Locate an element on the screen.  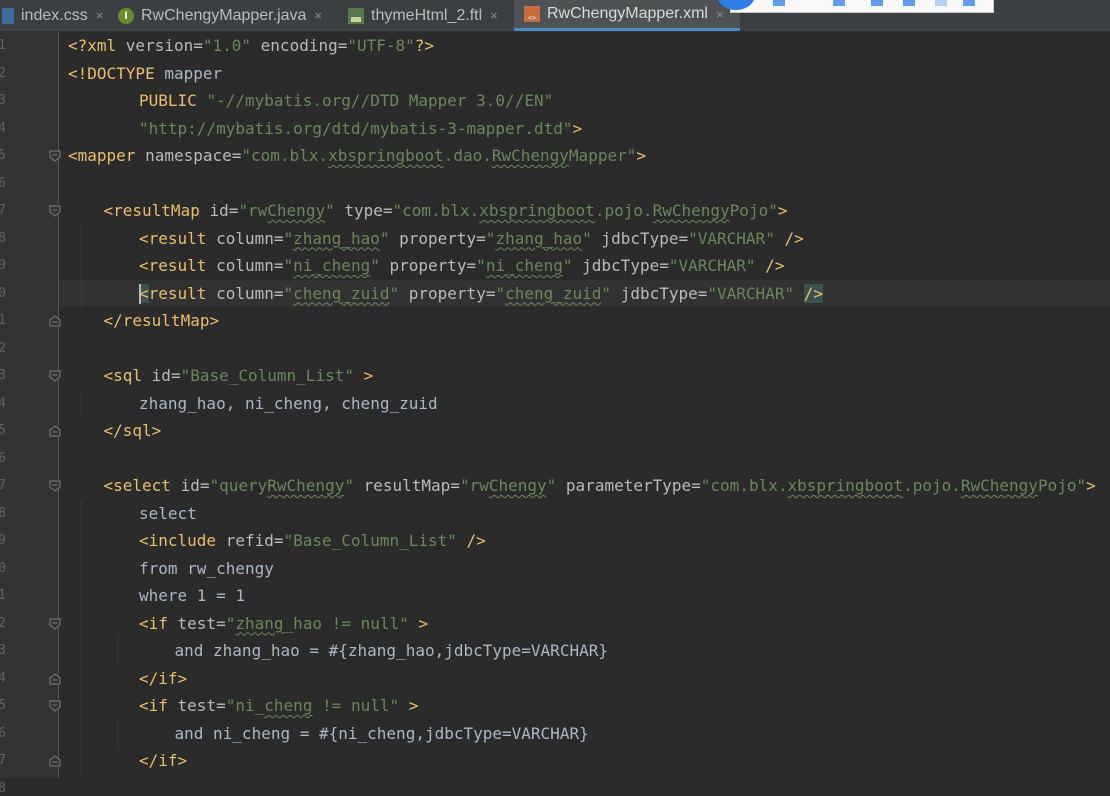
line-number: 1 is located at coordinates (3, 595).